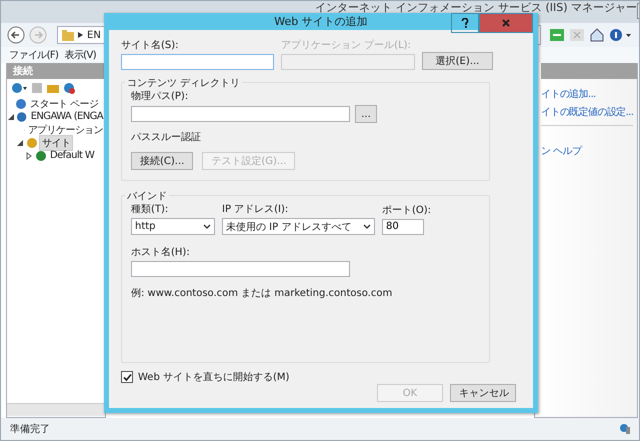 The height and width of the screenshot is (441, 640). Describe the element at coordinates (150, 45) in the screenshot. I see `field-label: サイト名(S):` at that location.